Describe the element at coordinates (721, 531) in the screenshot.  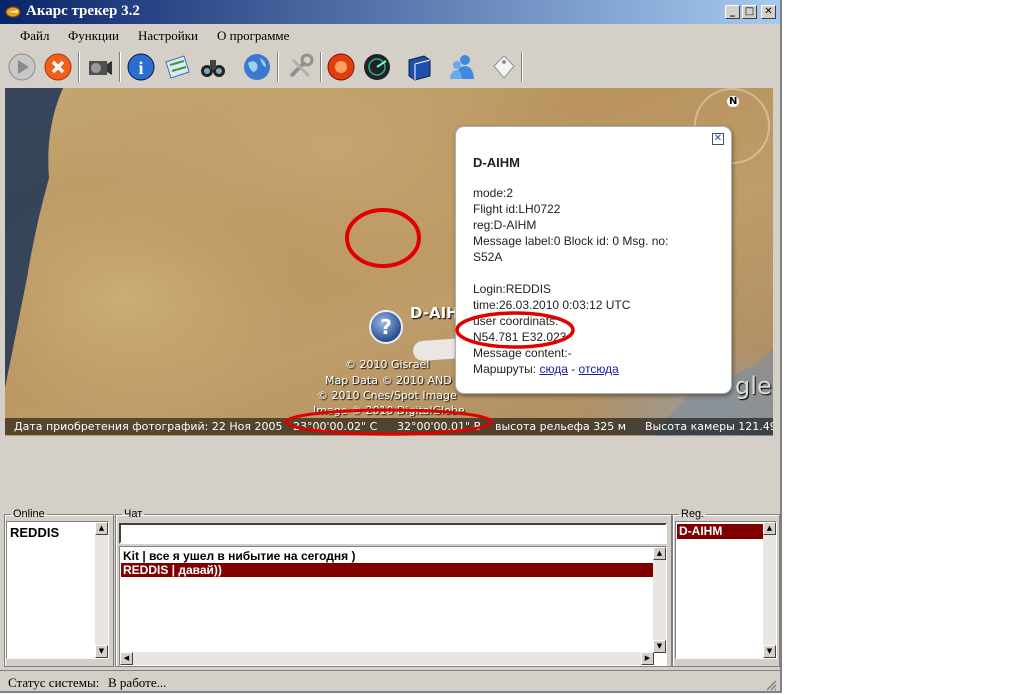
I see `reg-item-selected: D-AIHM` at that location.